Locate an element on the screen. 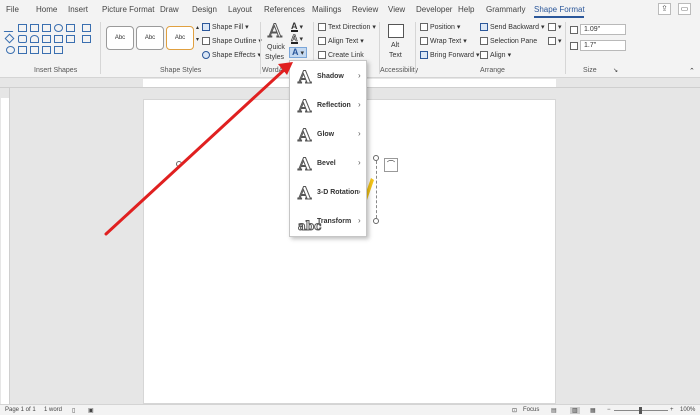 The image size is (700, 415). page-count: Page 1 of 1 is located at coordinates (20, 410).